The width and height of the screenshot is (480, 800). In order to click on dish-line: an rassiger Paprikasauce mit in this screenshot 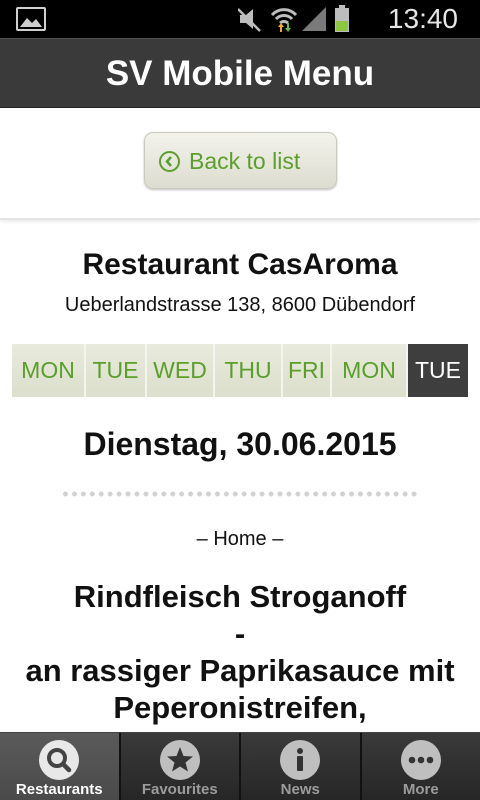, I will do `click(240, 670)`.